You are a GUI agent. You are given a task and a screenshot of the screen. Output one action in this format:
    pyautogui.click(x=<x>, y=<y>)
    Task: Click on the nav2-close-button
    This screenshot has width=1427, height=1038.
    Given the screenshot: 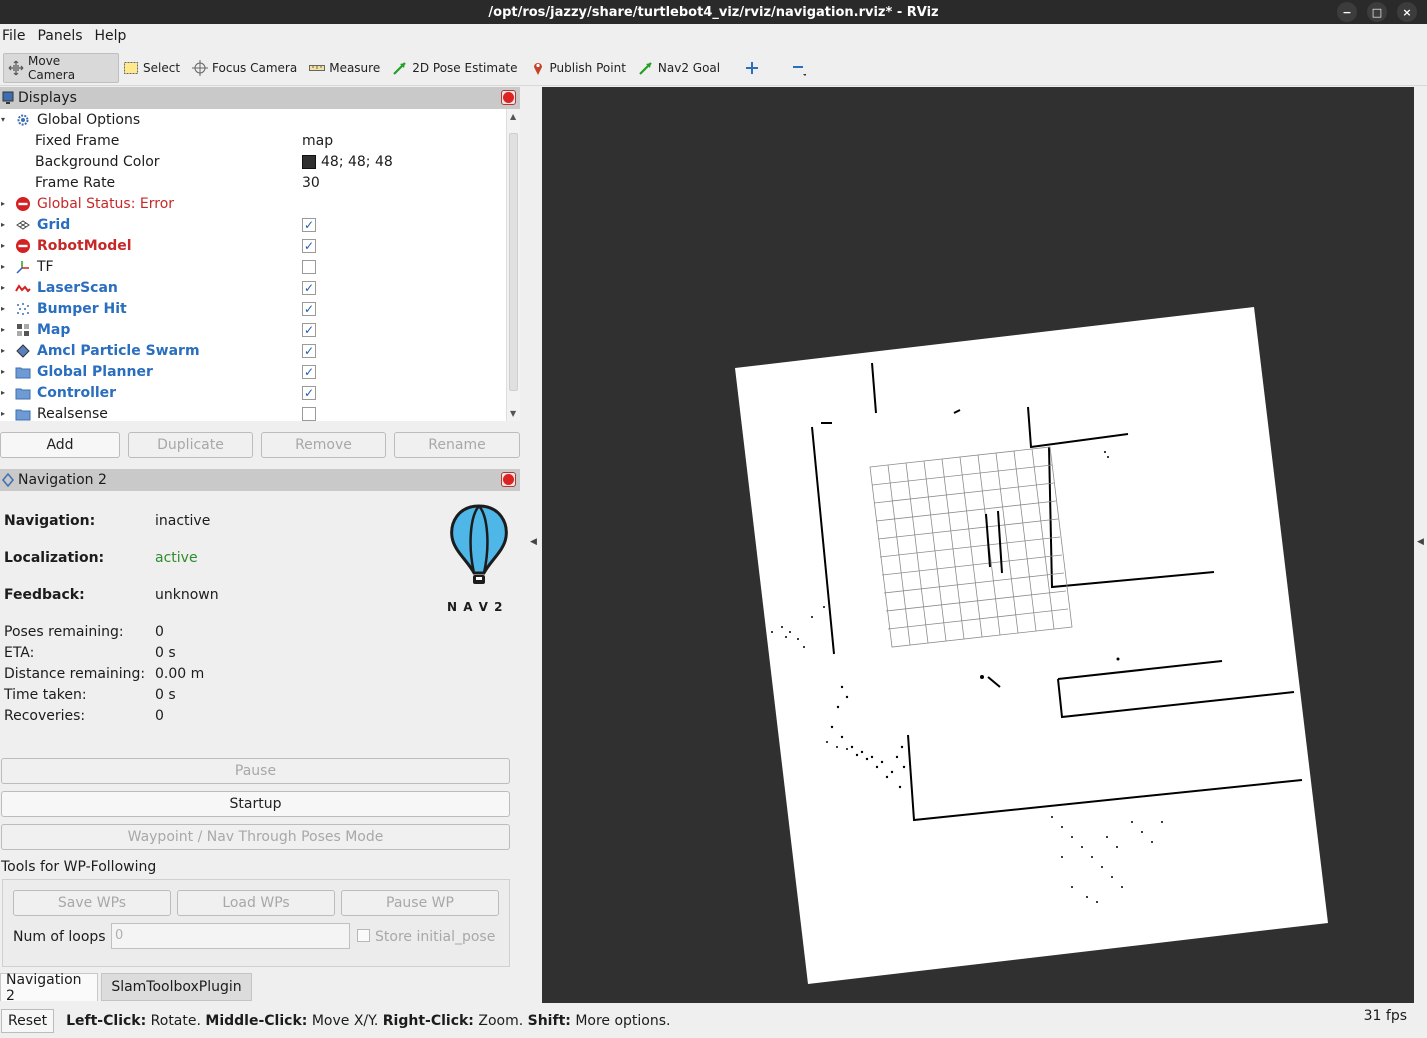 What is the action you would take?
    pyautogui.click(x=508, y=479)
    